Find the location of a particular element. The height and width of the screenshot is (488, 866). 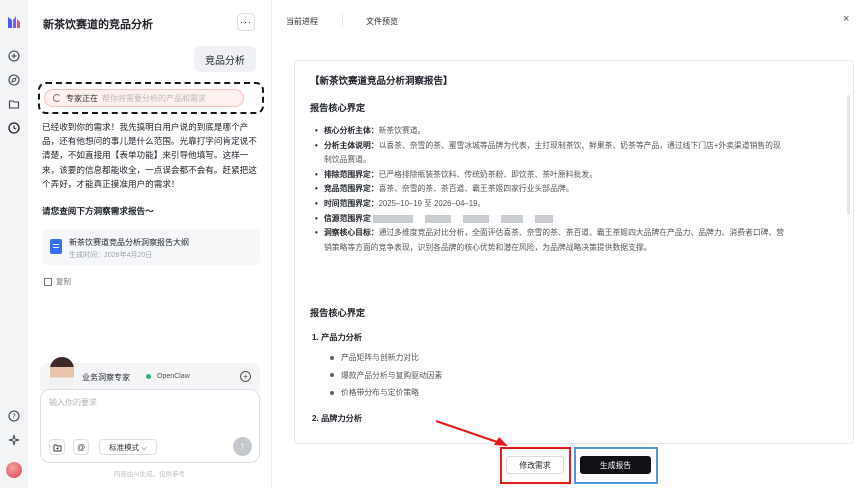

loading-spinner-icon is located at coordinates (57, 98).